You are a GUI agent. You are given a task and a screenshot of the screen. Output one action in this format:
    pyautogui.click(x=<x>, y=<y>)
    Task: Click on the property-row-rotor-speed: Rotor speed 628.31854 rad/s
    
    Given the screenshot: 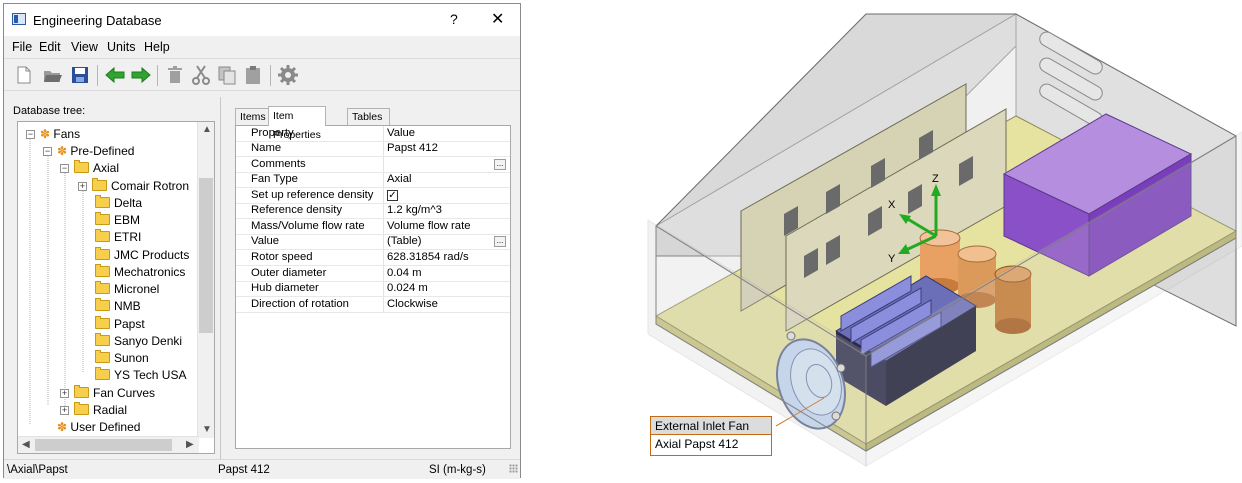 What is the action you would take?
    pyautogui.click(x=373, y=258)
    